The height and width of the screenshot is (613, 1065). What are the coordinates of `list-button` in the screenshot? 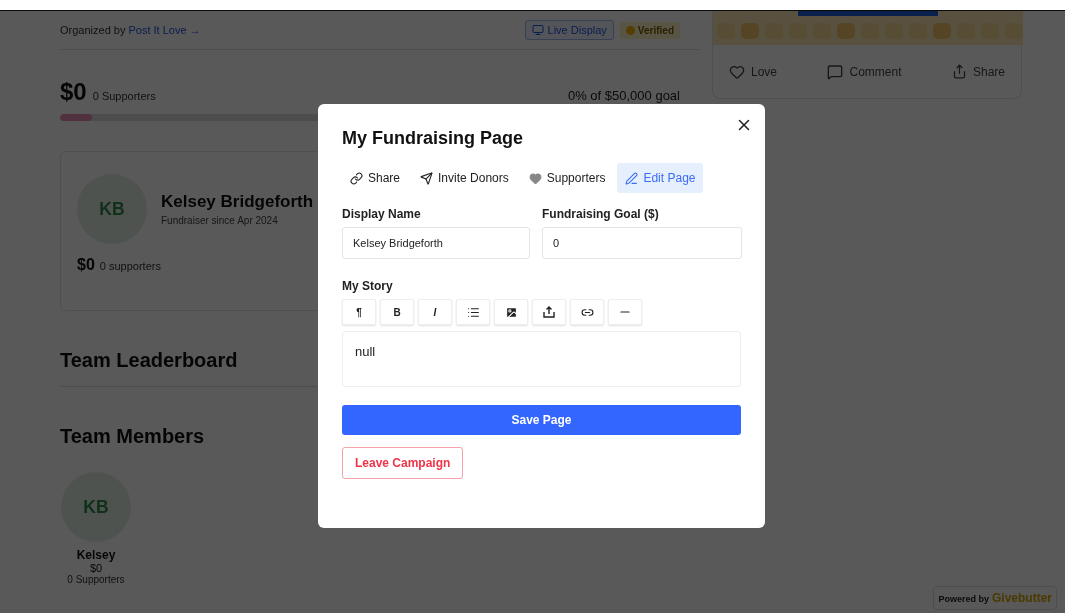 It's located at (473, 312).